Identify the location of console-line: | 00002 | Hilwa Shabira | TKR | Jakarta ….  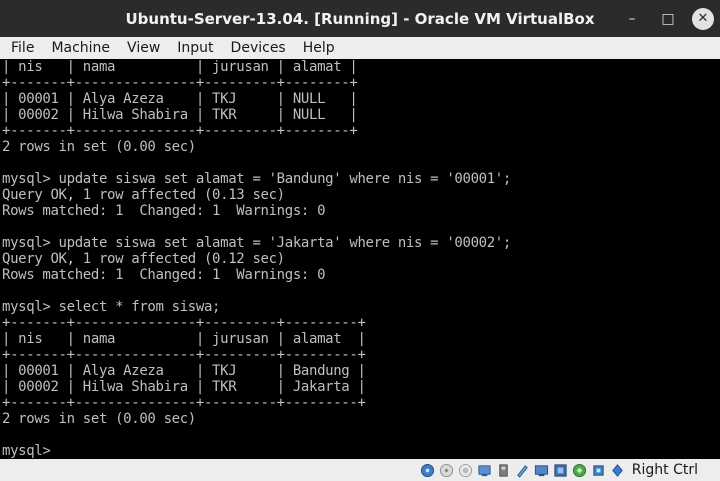
(184, 387).